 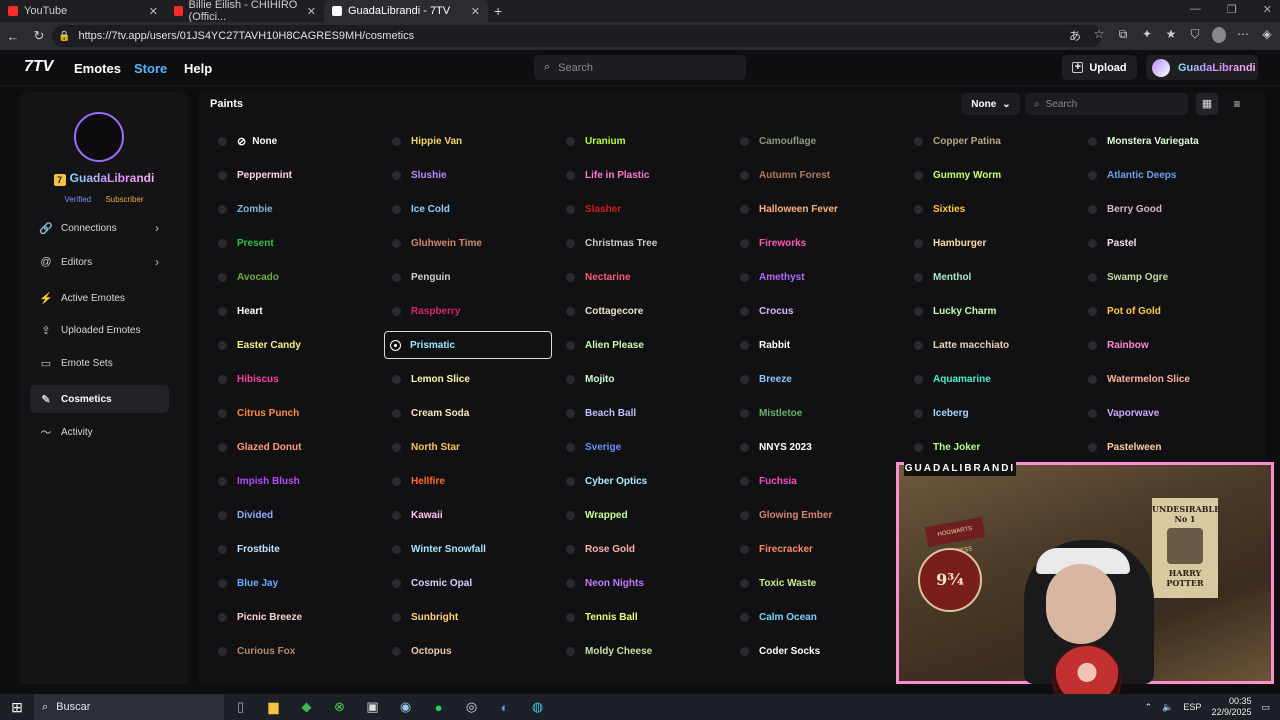 What do you see at coordinates (1195, 35) in the screenshot?
I see `shield-icon: ⛉` at bounding box center [1195, 35].